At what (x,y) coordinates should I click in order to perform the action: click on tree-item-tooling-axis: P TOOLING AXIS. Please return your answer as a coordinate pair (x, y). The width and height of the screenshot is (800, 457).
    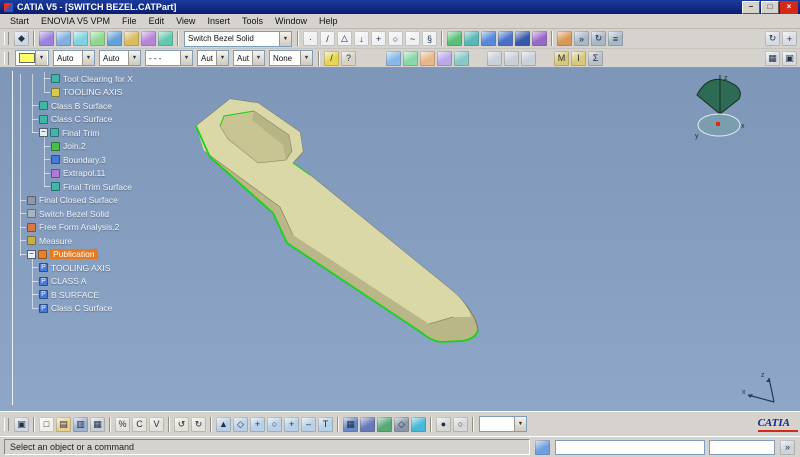
    Looking at the image, I should click on (67, 268).